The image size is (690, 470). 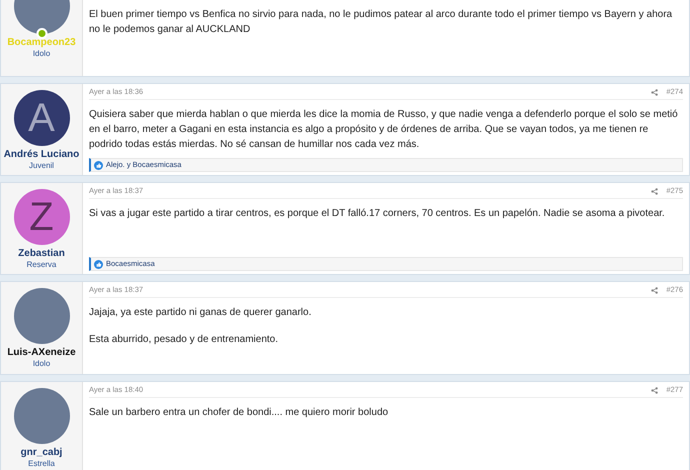 I want to click on post-text: Si vas a jugar este partido a tirar centros, es porque el DT falló.17 corners, 70 centros. Es un papelón. Nadie se asoma a pivotear., so click(x=377, y=214).